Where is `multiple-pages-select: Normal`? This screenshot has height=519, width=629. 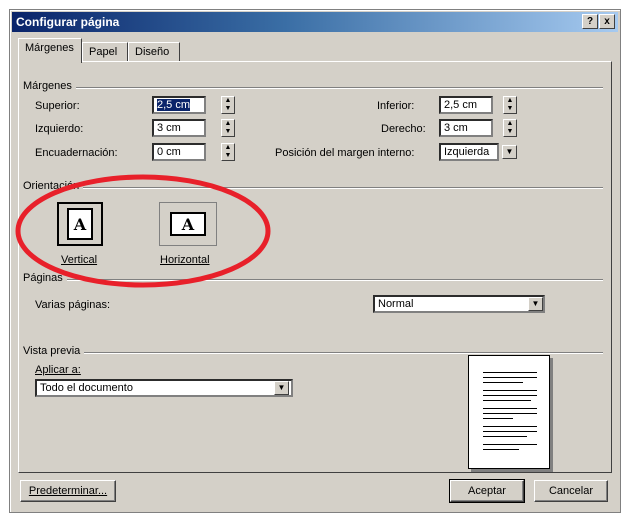
multiple-pages-select: Normal is located at coordinates (459, 304).